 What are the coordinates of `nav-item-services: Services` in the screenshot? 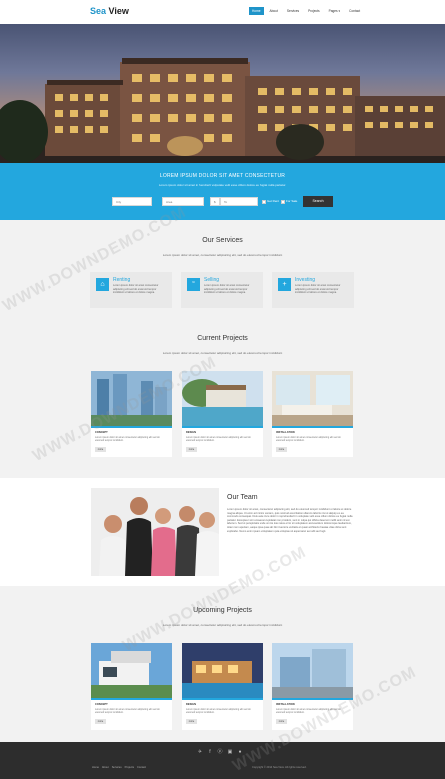 It's located at (293, 11).